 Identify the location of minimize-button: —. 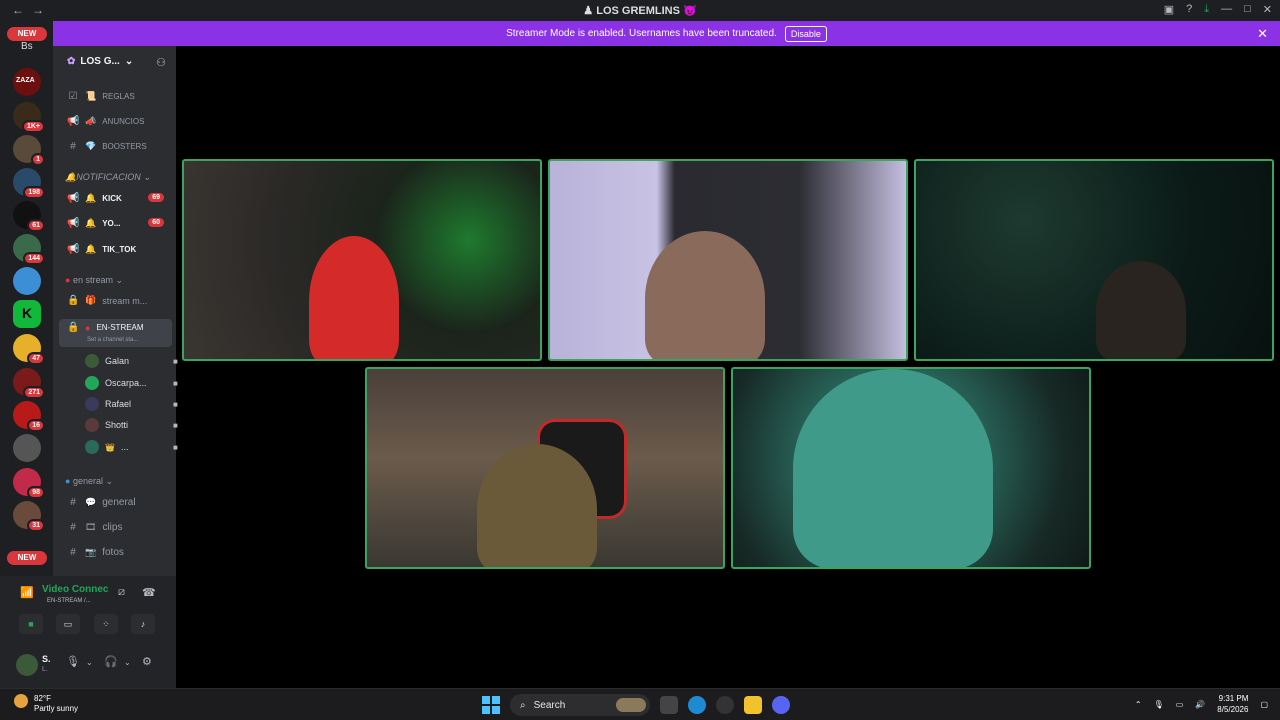
(1226, 9).